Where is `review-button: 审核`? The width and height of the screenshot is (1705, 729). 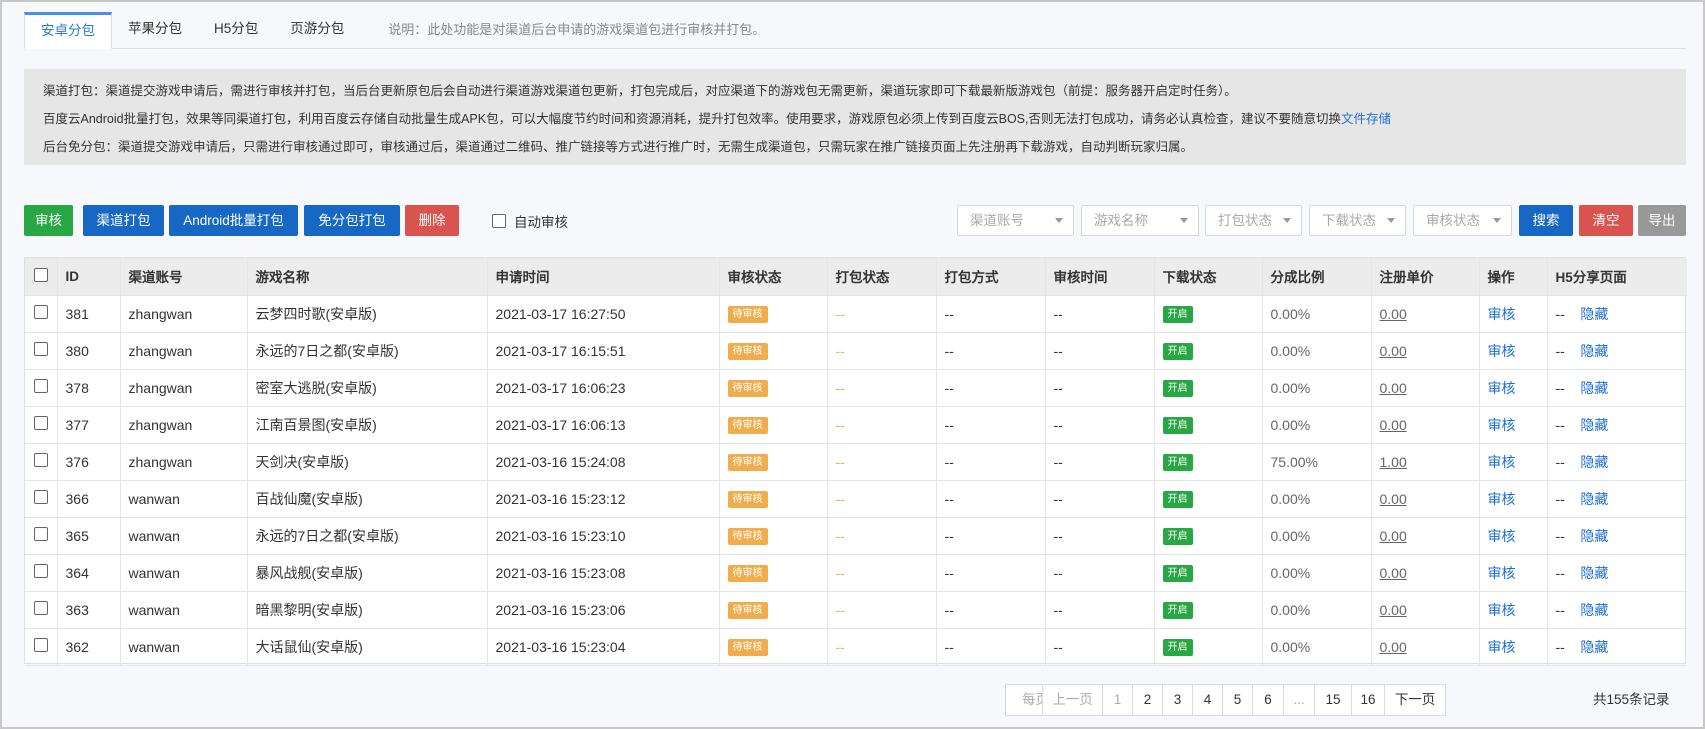 review-button: 审核 is located at coordinates (48, 220).